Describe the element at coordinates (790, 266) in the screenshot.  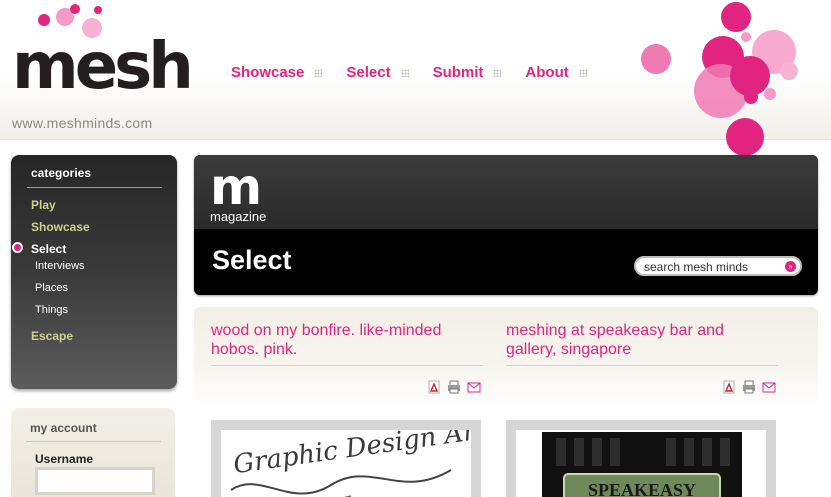
I see `search-icon: »` at that location.